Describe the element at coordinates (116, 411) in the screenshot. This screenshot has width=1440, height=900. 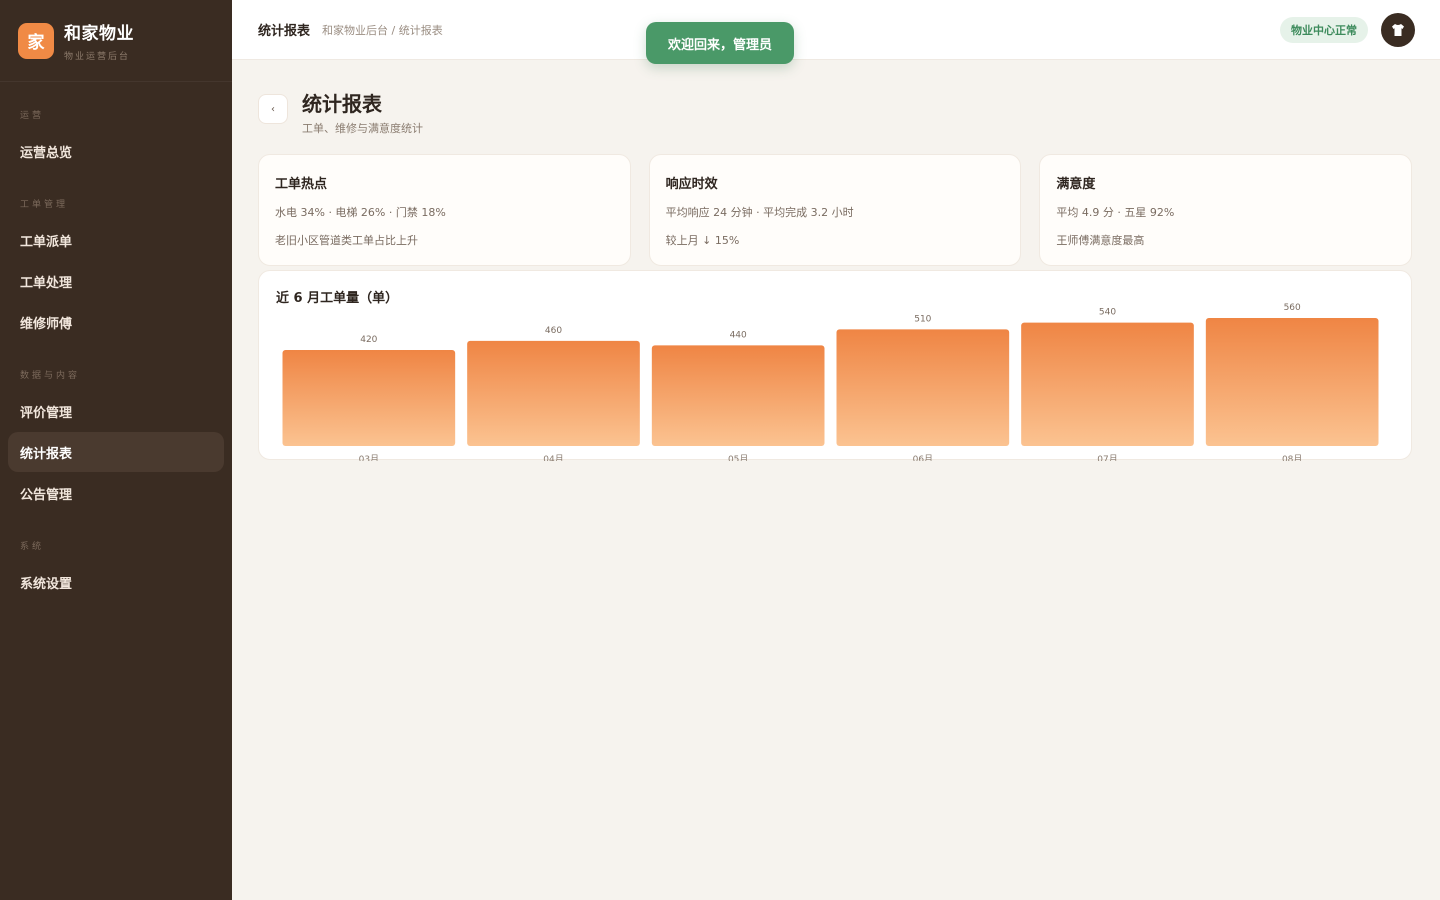
I see `sidebar-item: 评价管理` at that location.